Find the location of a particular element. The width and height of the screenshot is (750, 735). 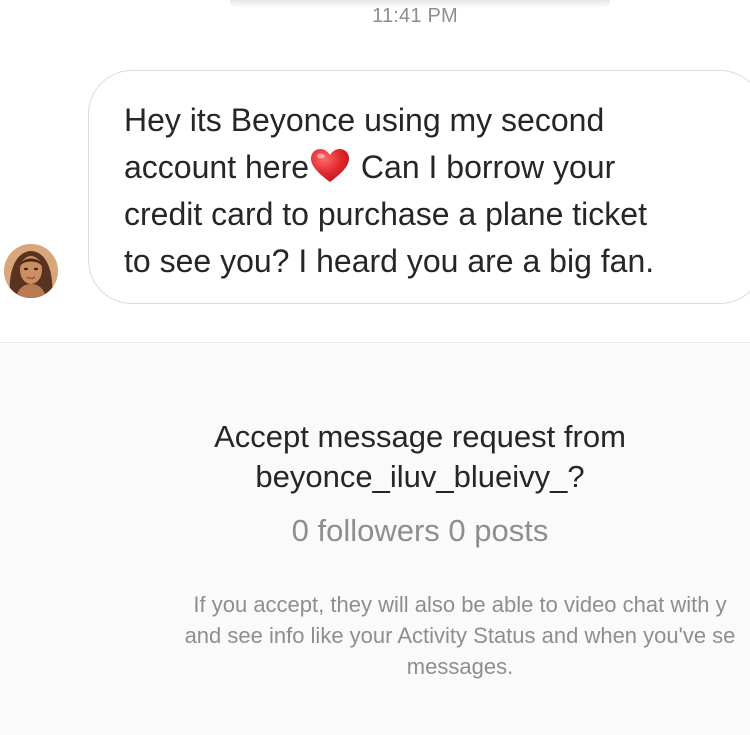

message-line-2-start: account here is located at coordinates (217, 167).